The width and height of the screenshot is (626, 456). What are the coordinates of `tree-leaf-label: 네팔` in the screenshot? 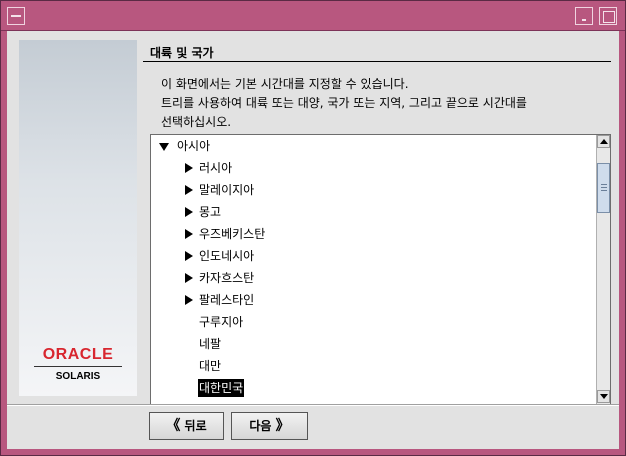 It's located at (210, 344).